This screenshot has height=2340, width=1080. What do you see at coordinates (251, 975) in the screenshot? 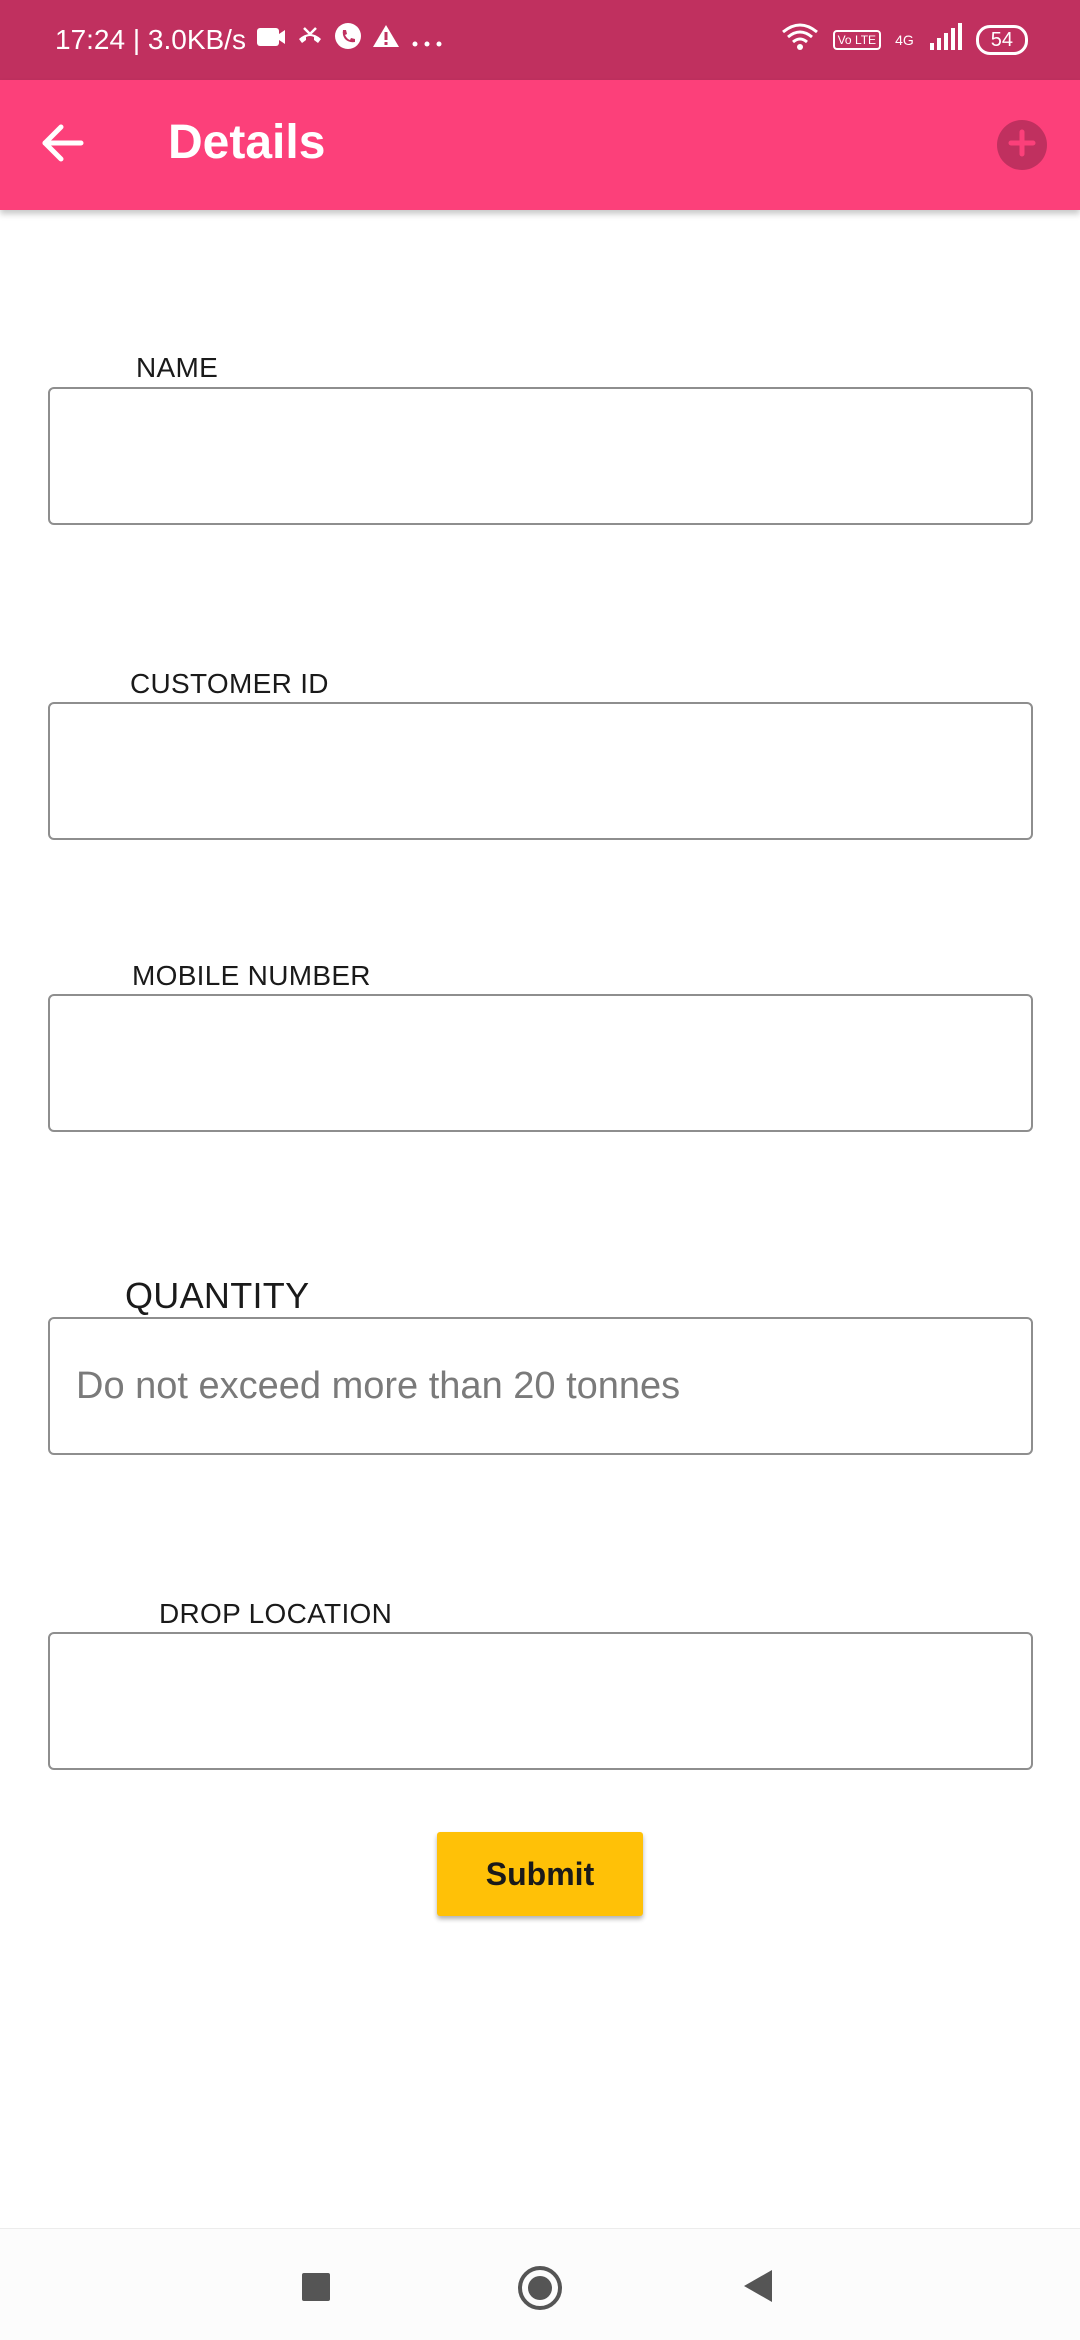
I see `mobile-number-label: MOBILE NUMBER` at bounding box center [251, 975].